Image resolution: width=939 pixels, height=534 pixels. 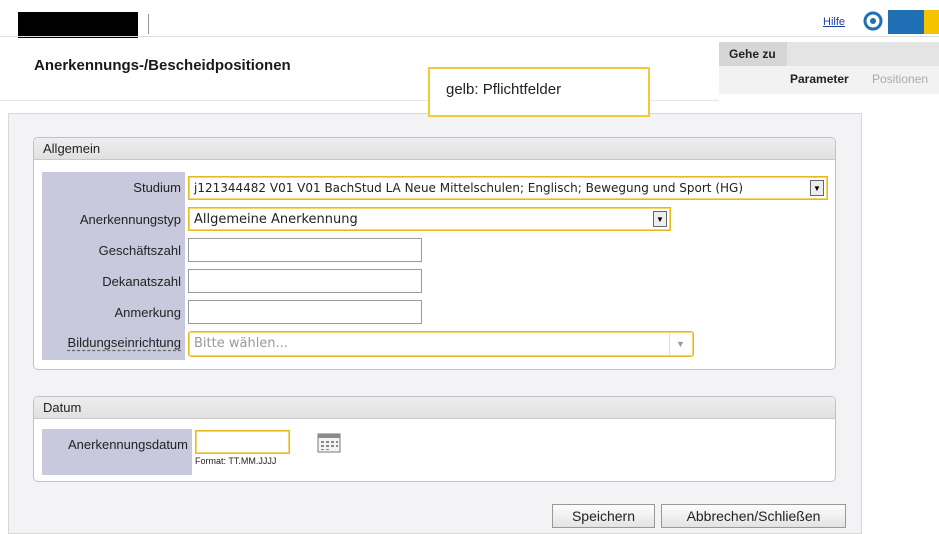 What do you see at coordinates (819, 79) in the screenshot?
I see `tab-parameter: Parameter` at bounding box center [819, 79].